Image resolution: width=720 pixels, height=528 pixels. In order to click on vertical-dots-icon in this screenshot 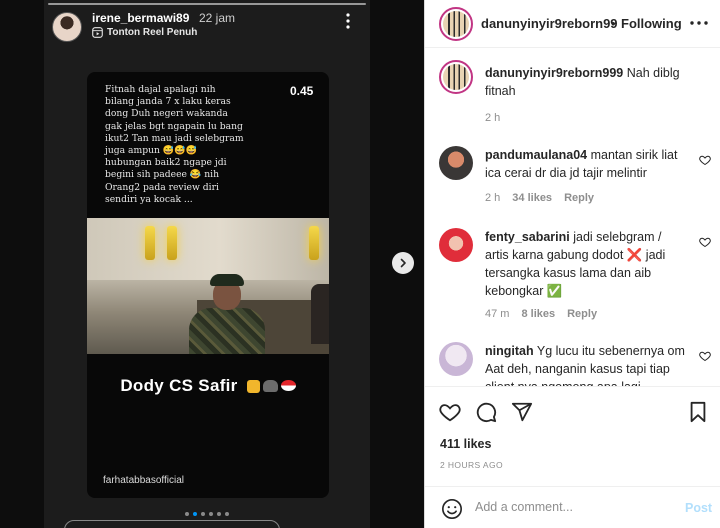, I will do `click(348, 21)`.